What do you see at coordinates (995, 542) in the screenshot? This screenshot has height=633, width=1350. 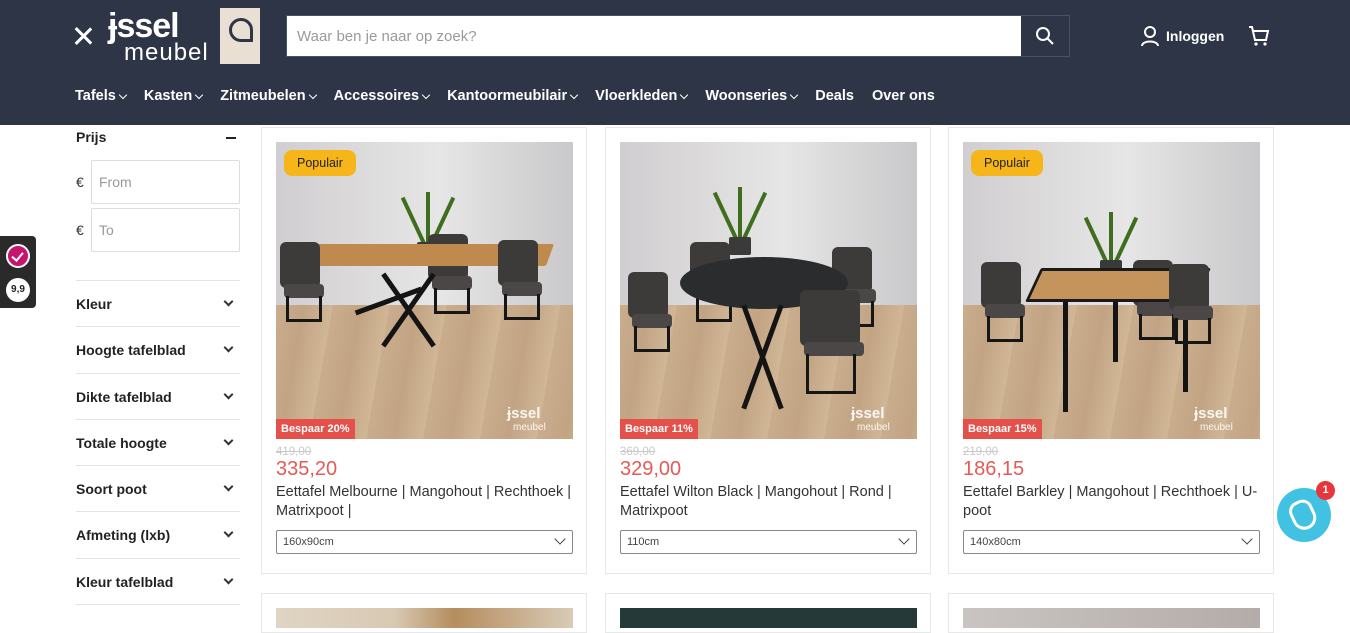 I see `variant-value: 140x80cm` at bounding box center [995, 542].